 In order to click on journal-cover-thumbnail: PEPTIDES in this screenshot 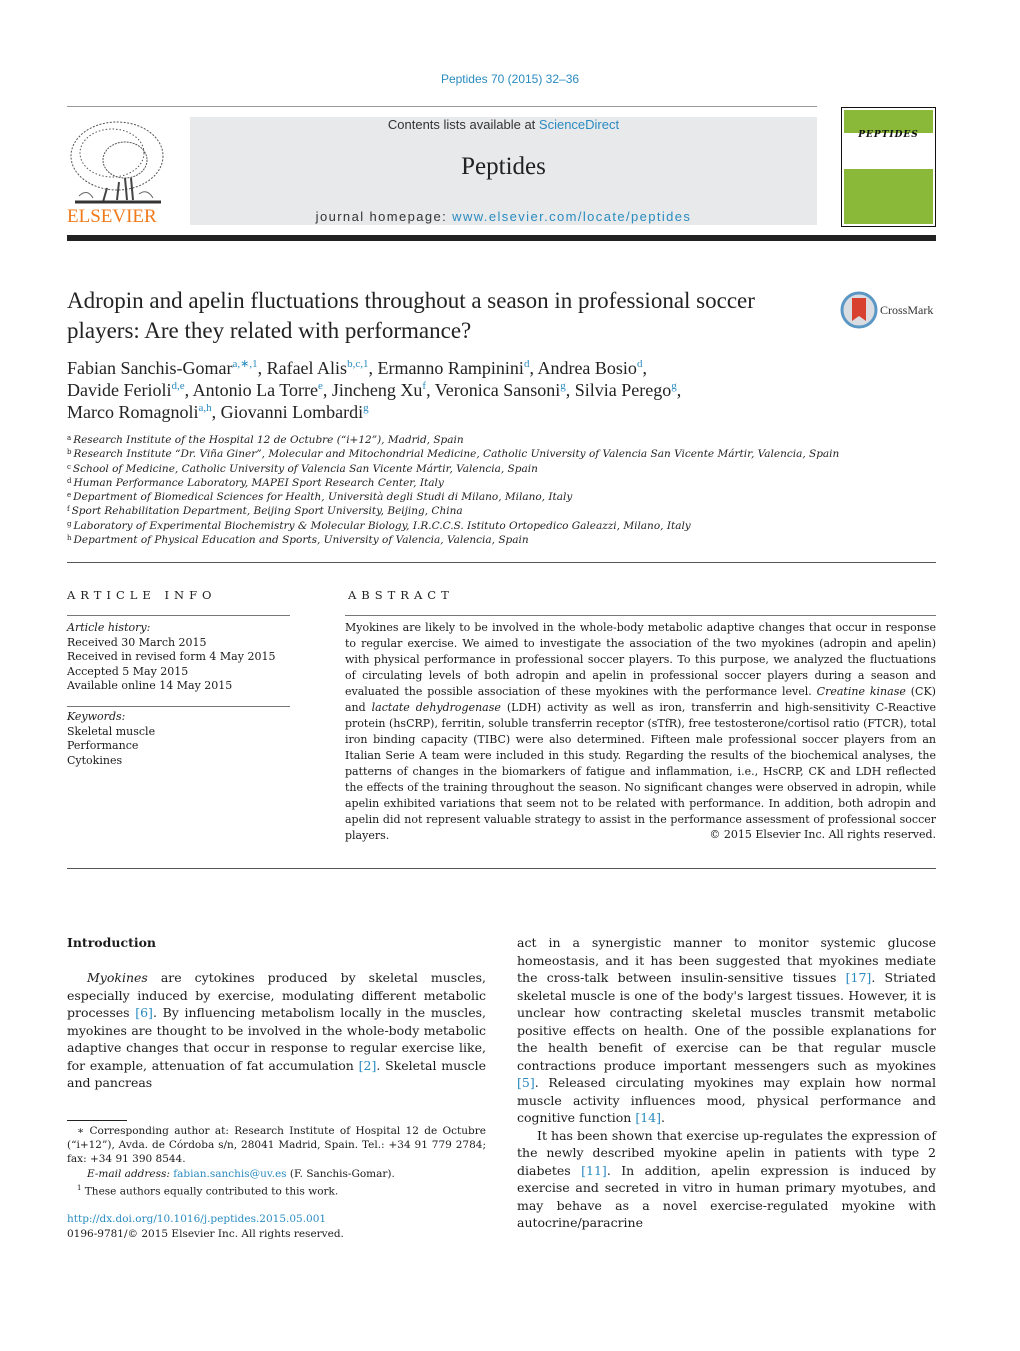, I will do `click(888, 167)`.